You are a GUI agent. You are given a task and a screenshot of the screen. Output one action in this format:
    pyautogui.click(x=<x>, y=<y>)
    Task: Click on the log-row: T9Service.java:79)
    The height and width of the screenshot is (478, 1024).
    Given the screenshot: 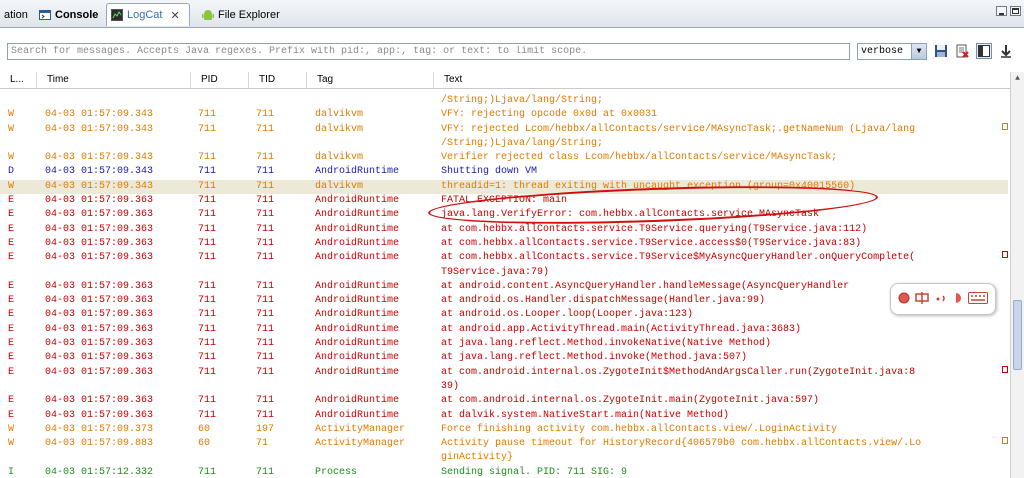 What is the action you would take?
    pyautogui.click(x=504, y=273)
    